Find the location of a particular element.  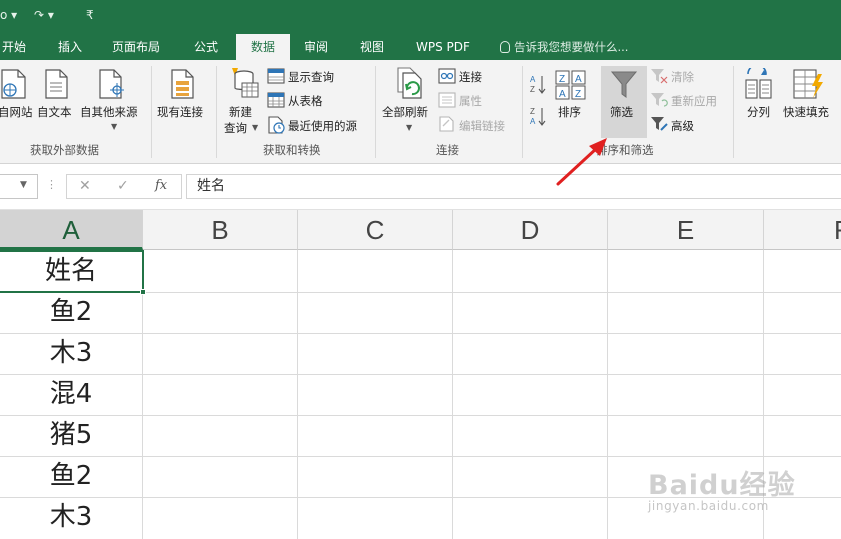

baidu-watermark-logo: Baidu经验 is located at coordinates (722, 485).